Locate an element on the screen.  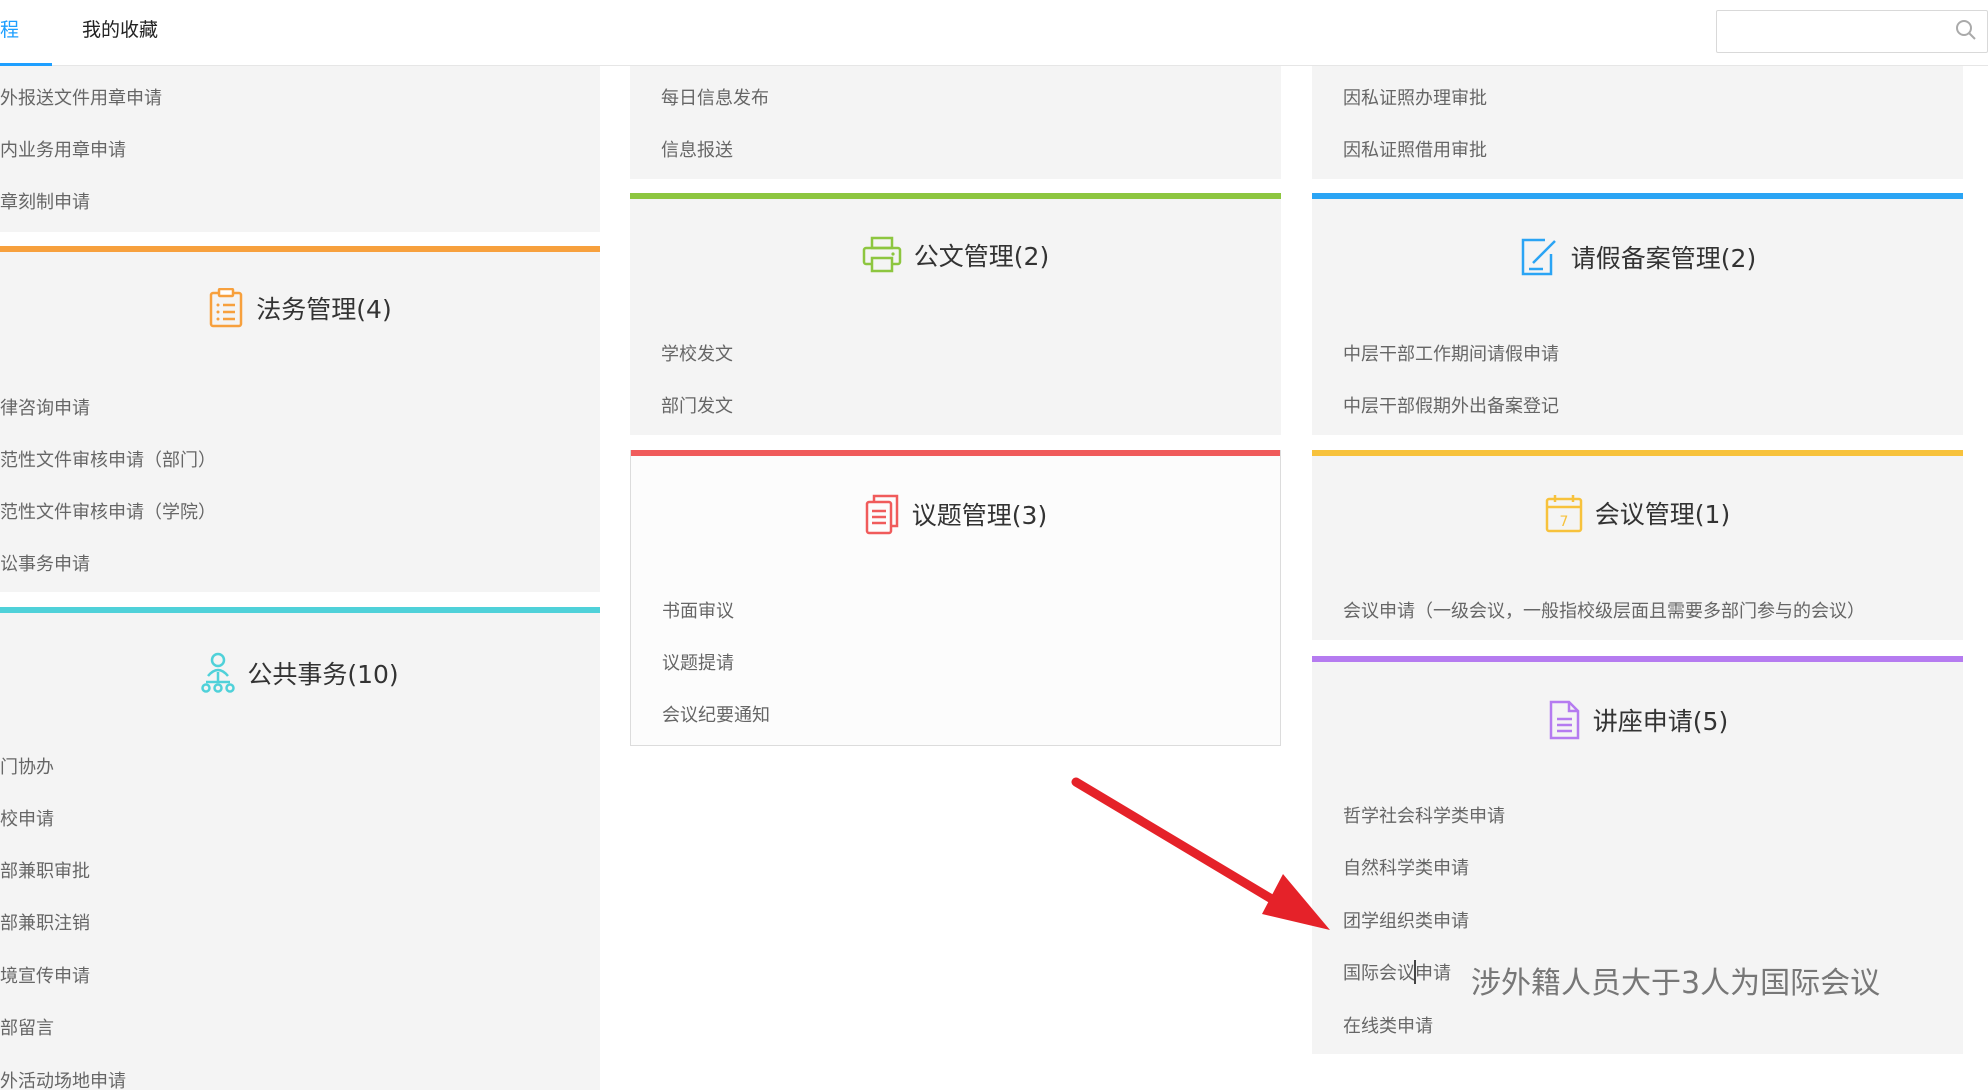
search-input is located at coordinates (1832, 31).